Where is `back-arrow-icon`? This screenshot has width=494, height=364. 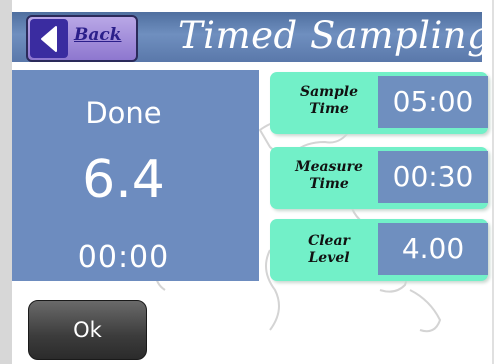
back-arrow-icon is located at coordinates (49, 38).